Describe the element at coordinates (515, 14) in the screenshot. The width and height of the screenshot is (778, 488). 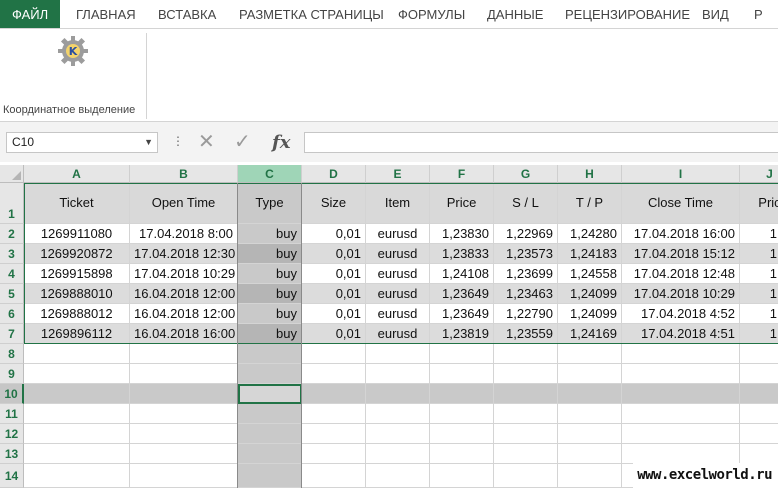
I see `tab-data: ДАННЫЕ` at that location.